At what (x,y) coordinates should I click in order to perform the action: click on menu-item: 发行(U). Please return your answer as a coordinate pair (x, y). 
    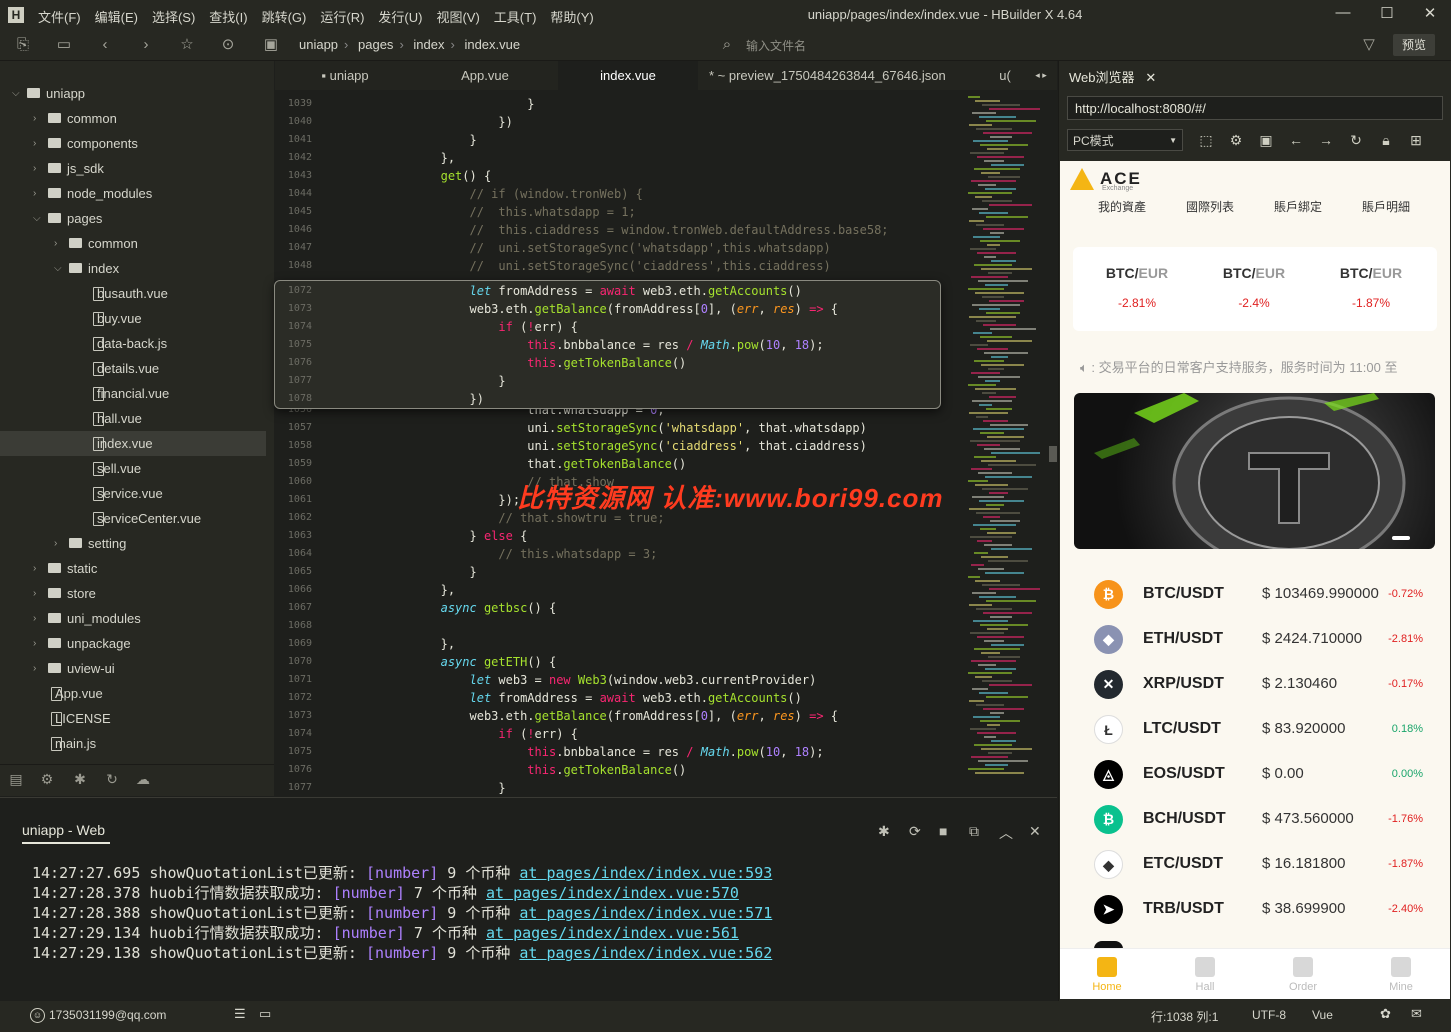
    Looking at the image, I should click on (400, 16).